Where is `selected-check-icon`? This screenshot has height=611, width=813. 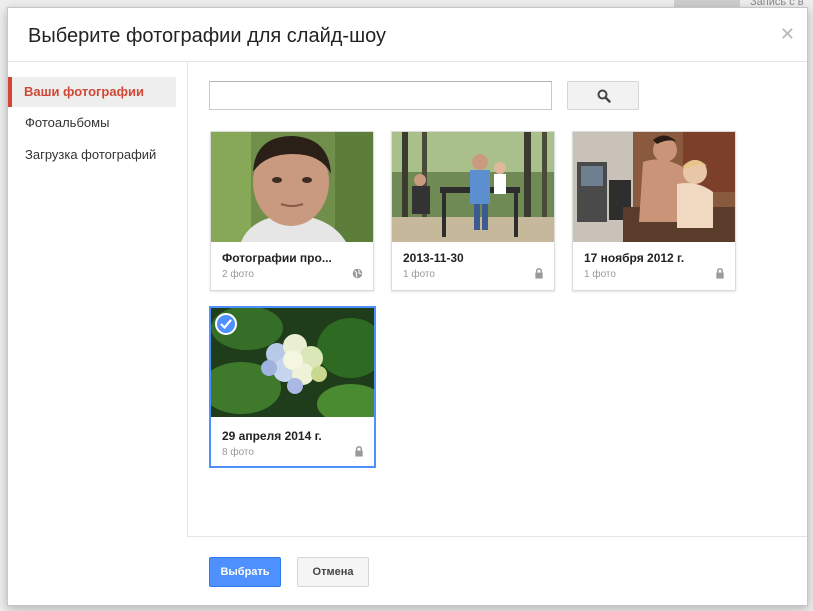 selected-check-icon is located at coordinates (226, 324).